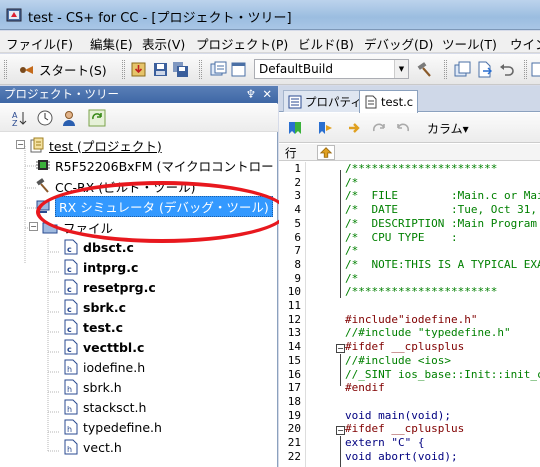  I want to click on close-icon: ✕, so click(267, 94).